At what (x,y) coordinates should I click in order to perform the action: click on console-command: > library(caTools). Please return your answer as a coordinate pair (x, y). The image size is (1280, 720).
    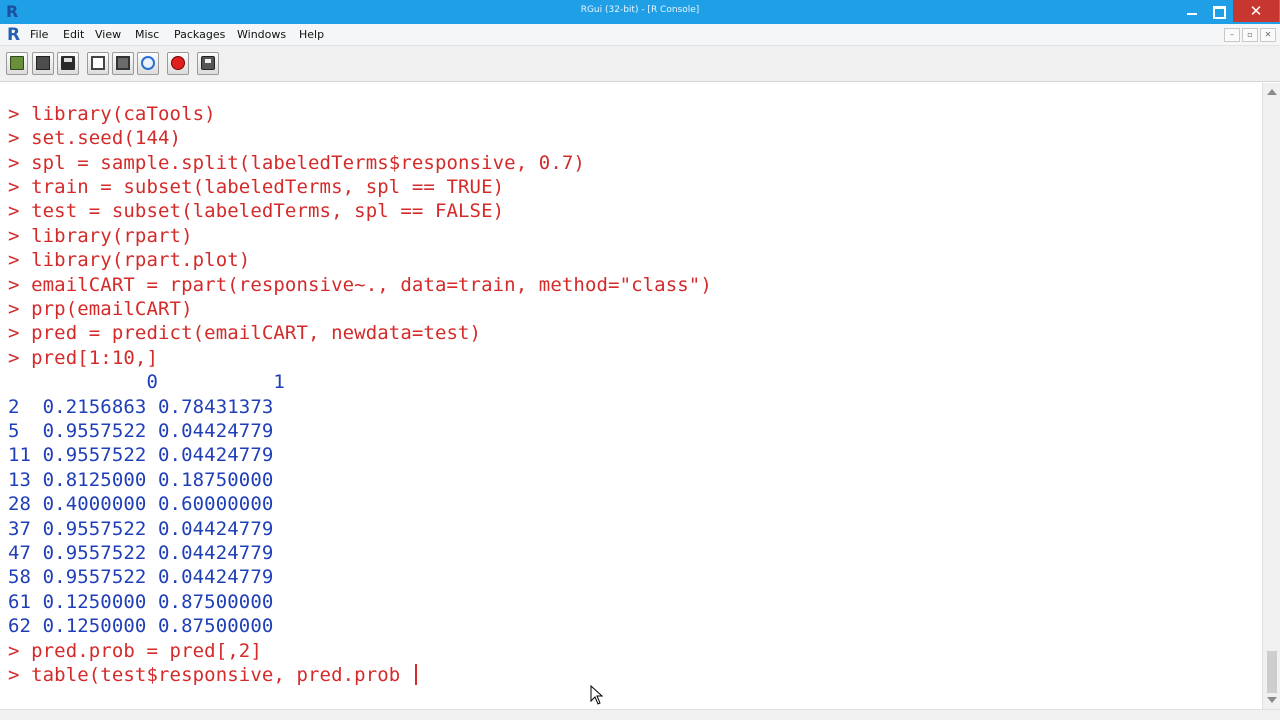
    Looking at the image, I should click on (112, 114).